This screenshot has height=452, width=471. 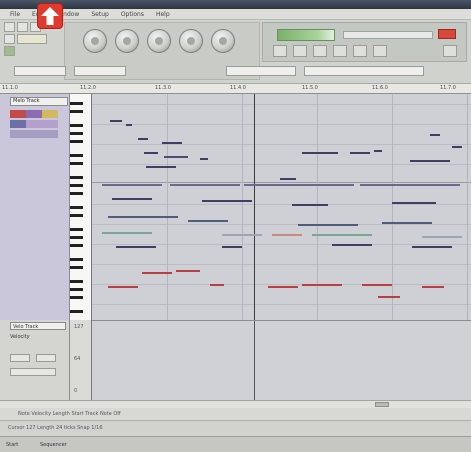 What do you see at coordinates (281, 264) in the screenshot?
I see `grid-row-line` at bounding box center [281, 264].